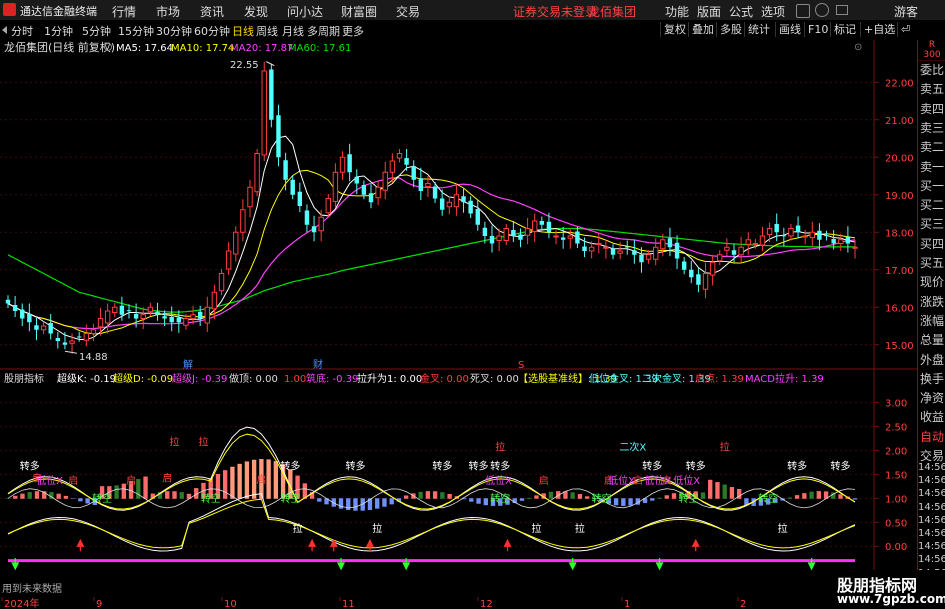 This screenshot has width=945, height=609. Describe the element at coordinates (674, 29) in the screenshot. I see `fuquan-button: 复权` at that location.